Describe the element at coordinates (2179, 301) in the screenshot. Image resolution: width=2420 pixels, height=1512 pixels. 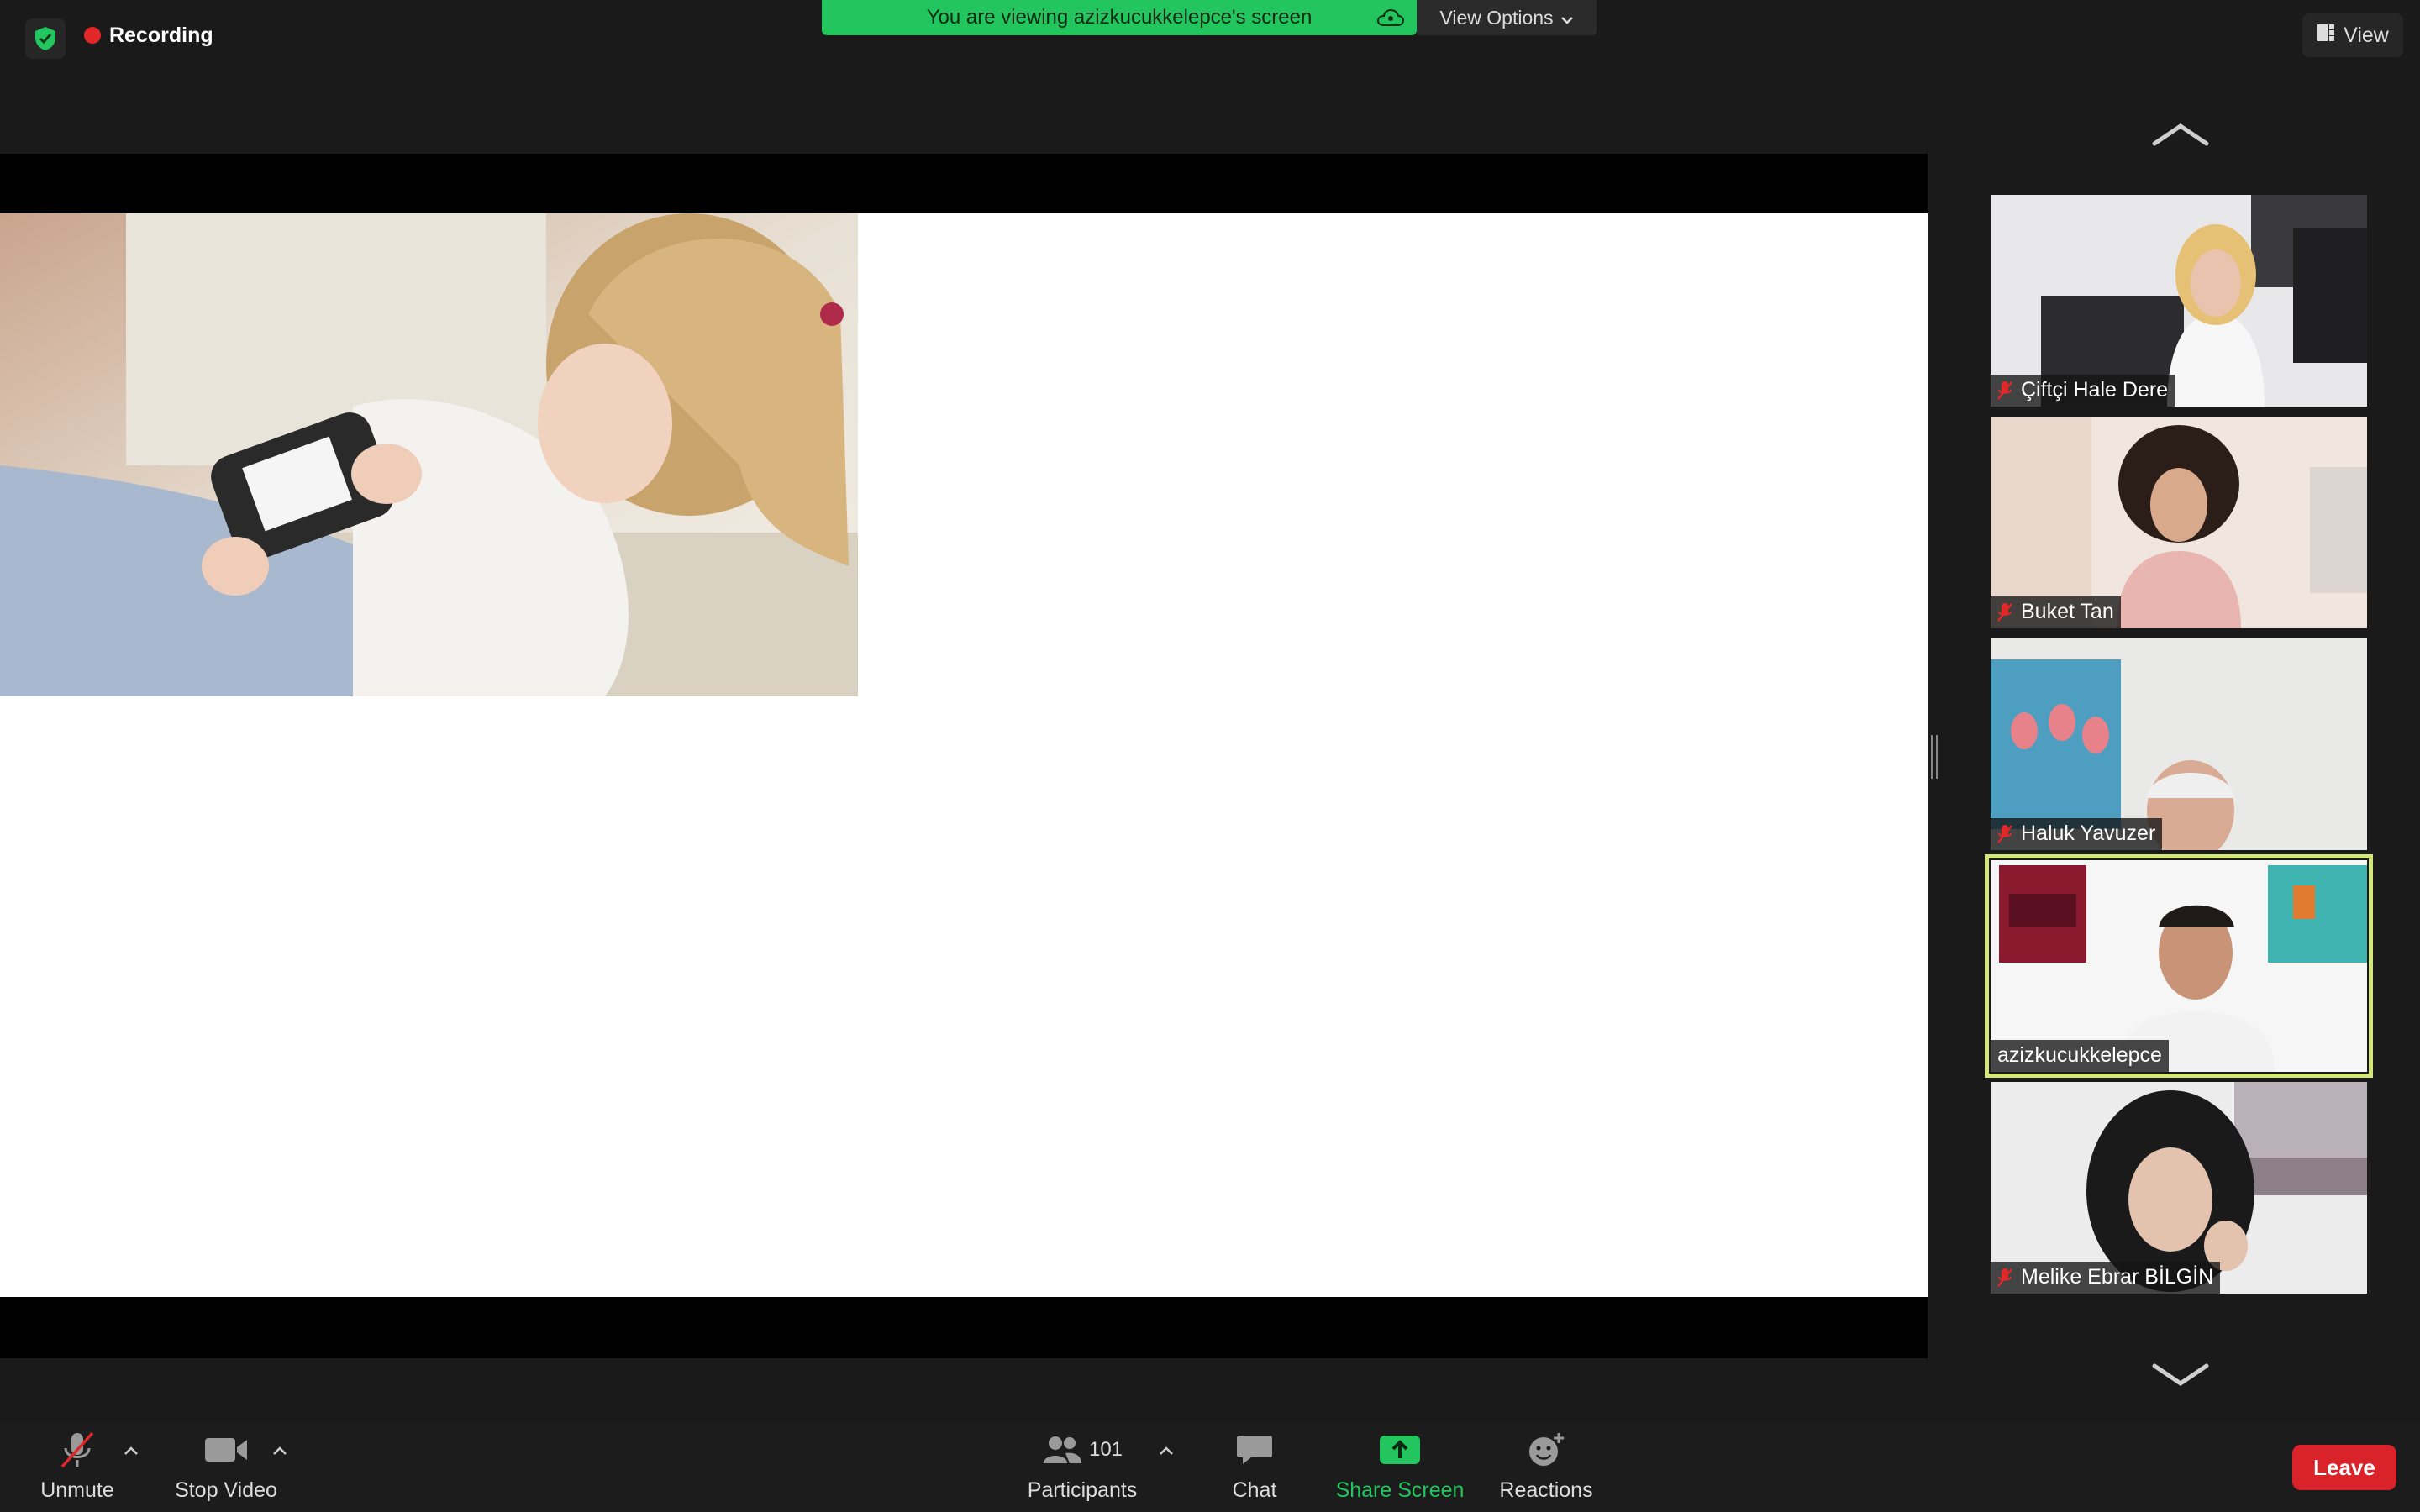
I see `participant-tile: Çiftçi Hale Dere` at that location.